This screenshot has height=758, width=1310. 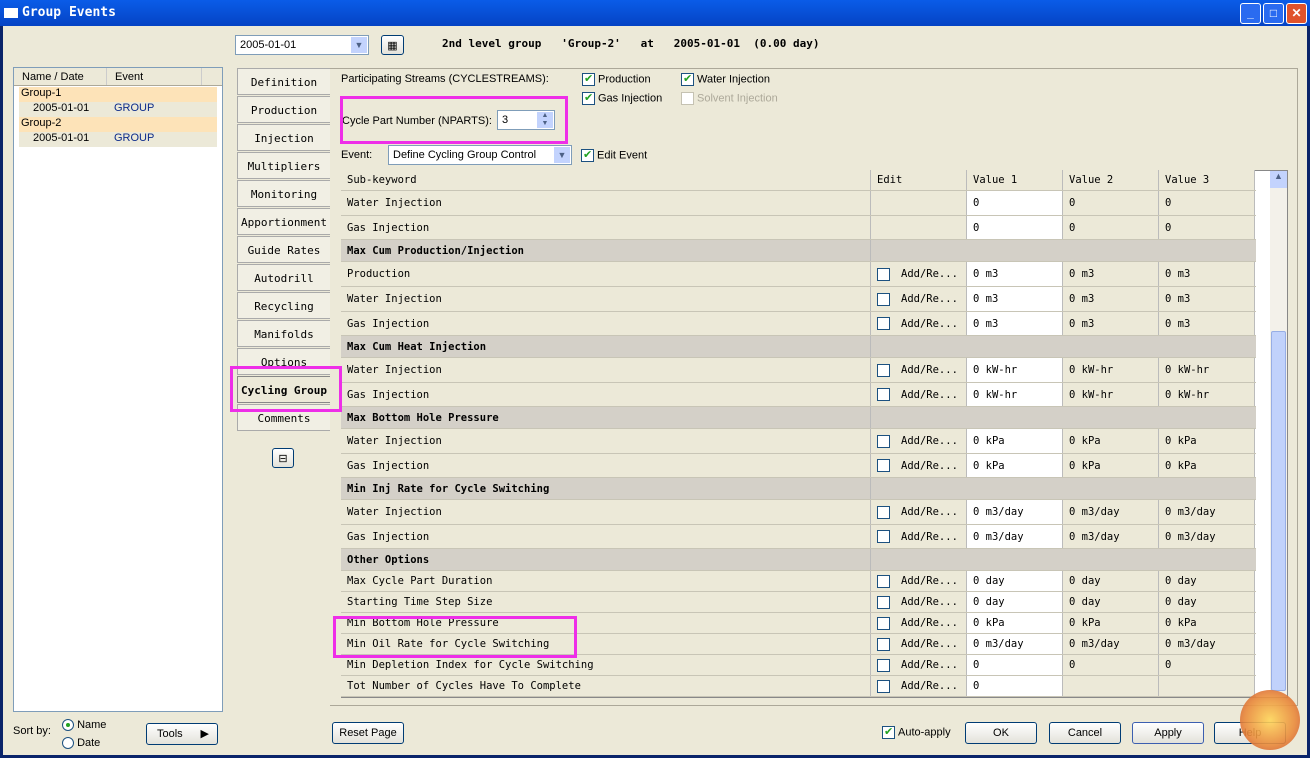 I want to click on cancel-button: Cancel, so click(x=1085, y=733).